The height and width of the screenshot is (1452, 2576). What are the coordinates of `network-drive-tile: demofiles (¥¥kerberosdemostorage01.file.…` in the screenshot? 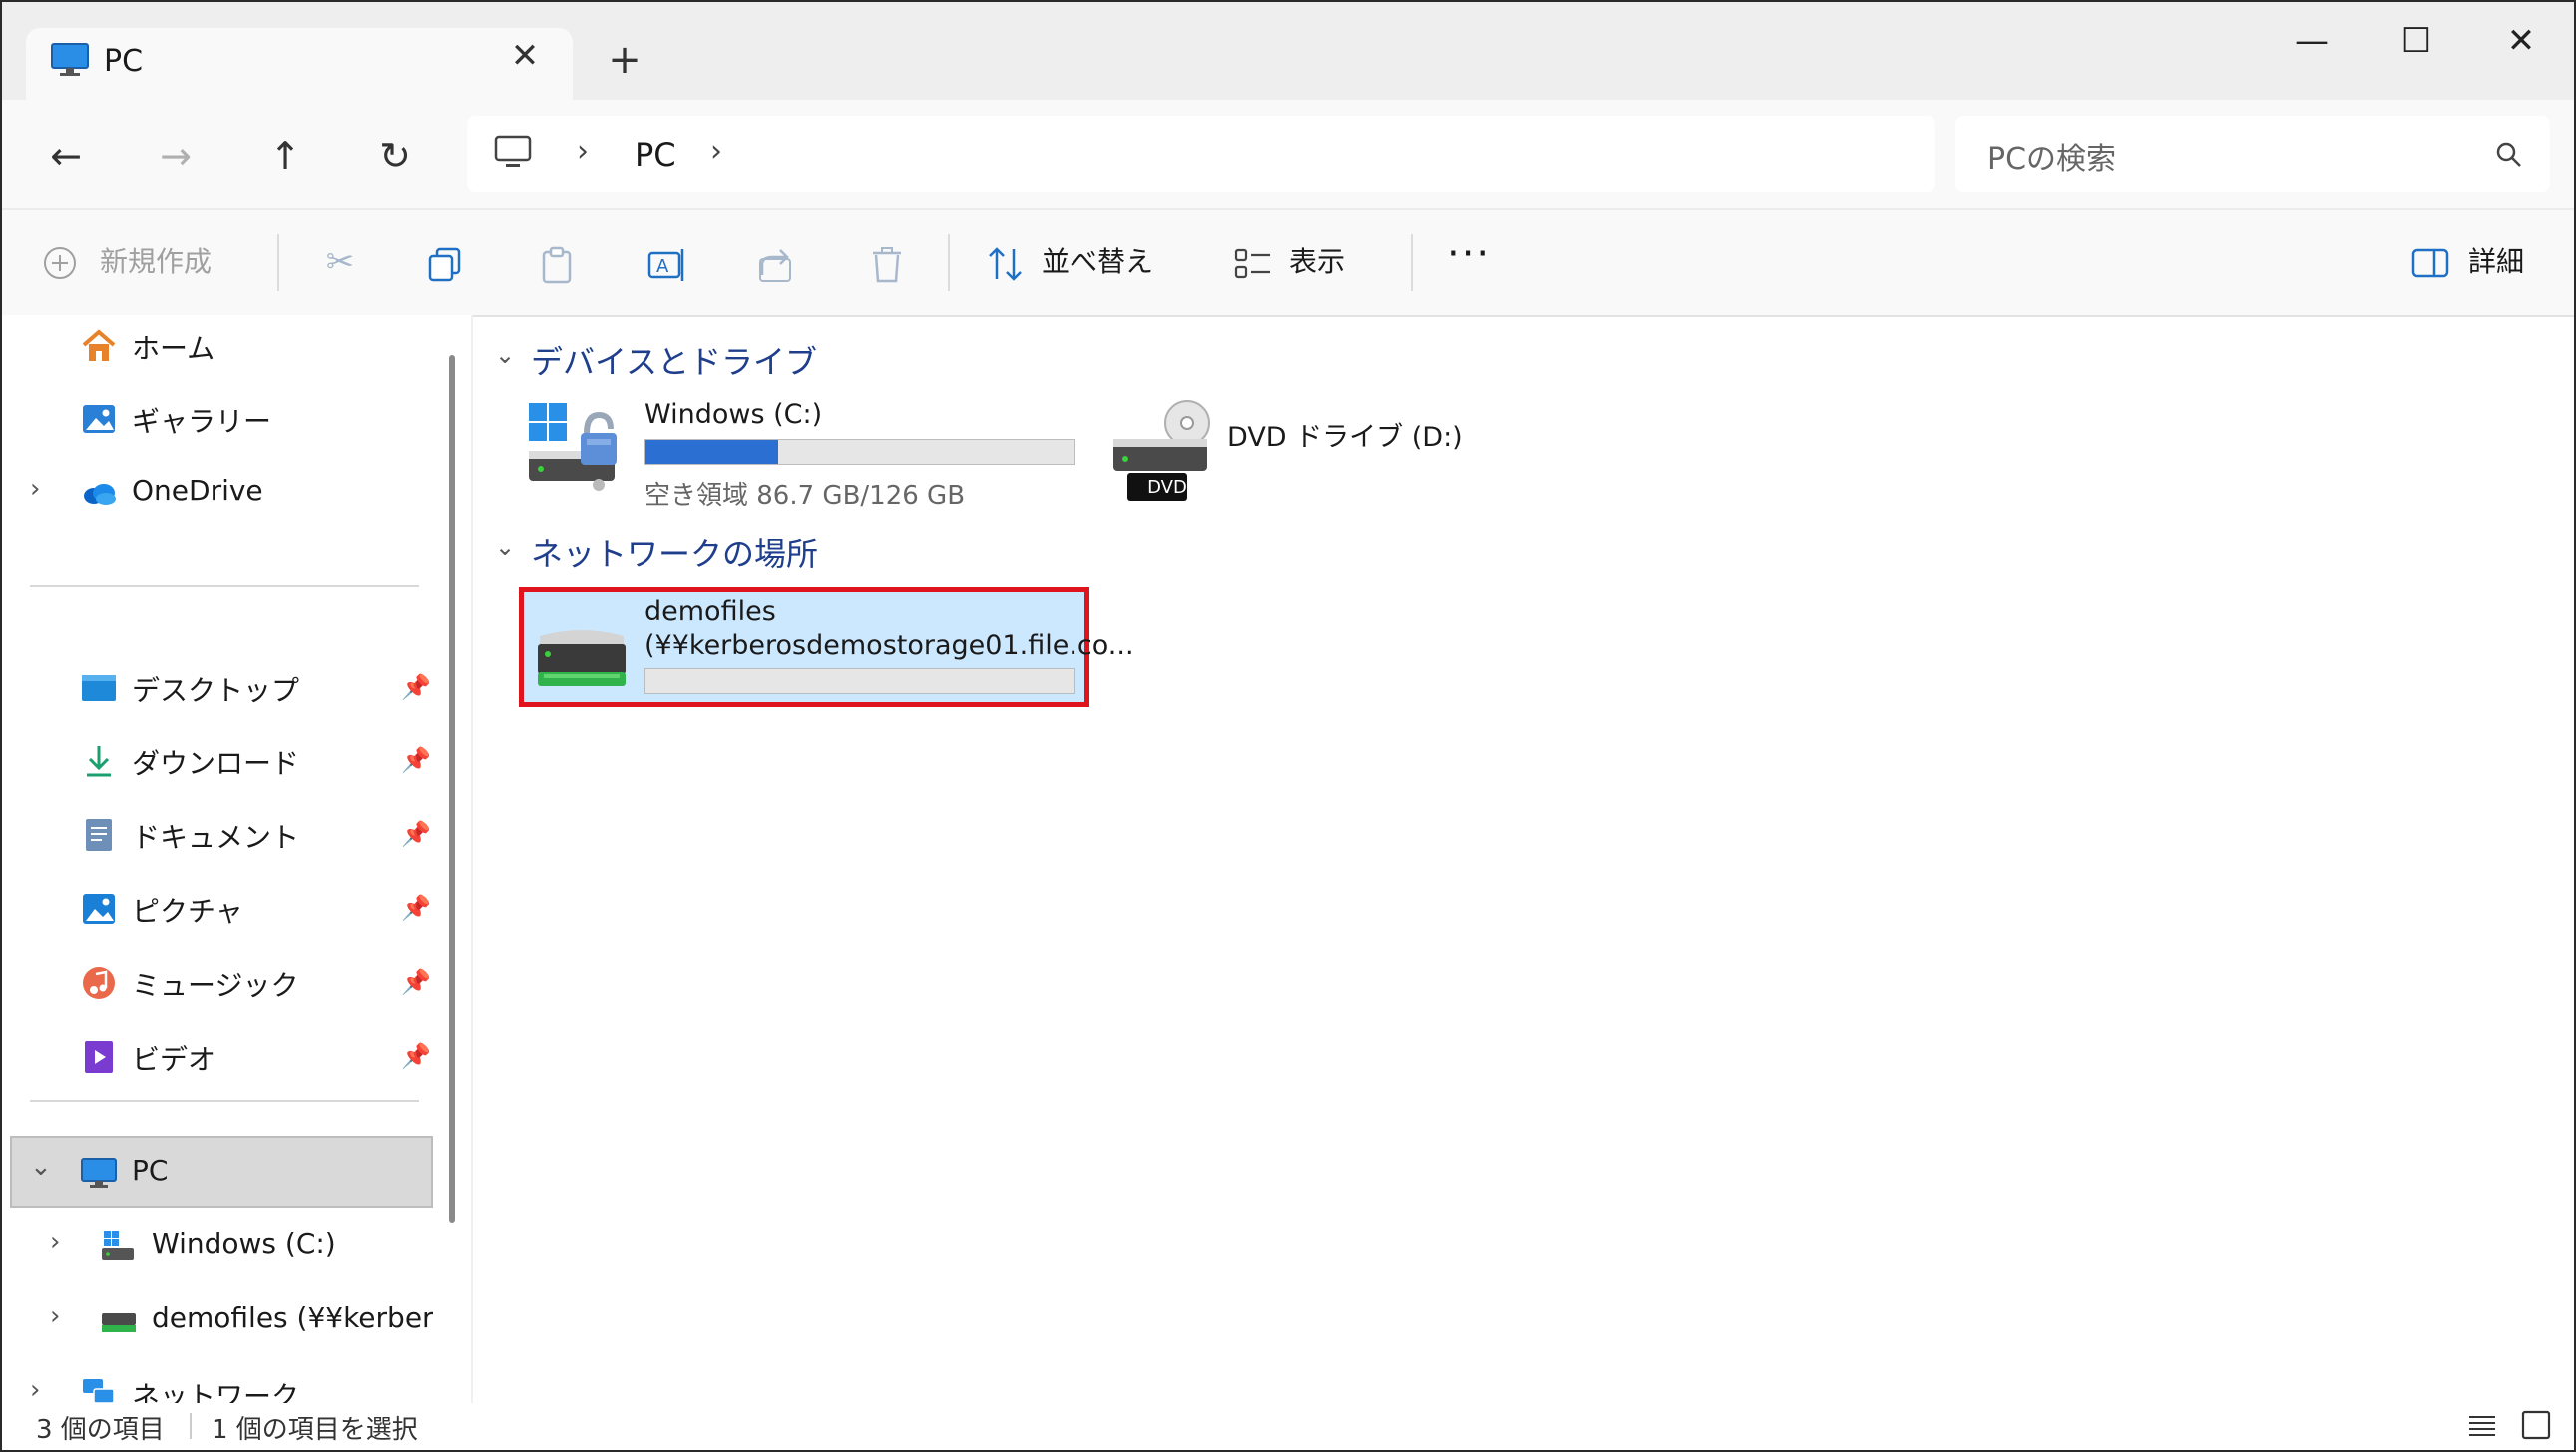 It's located at (826, 647).